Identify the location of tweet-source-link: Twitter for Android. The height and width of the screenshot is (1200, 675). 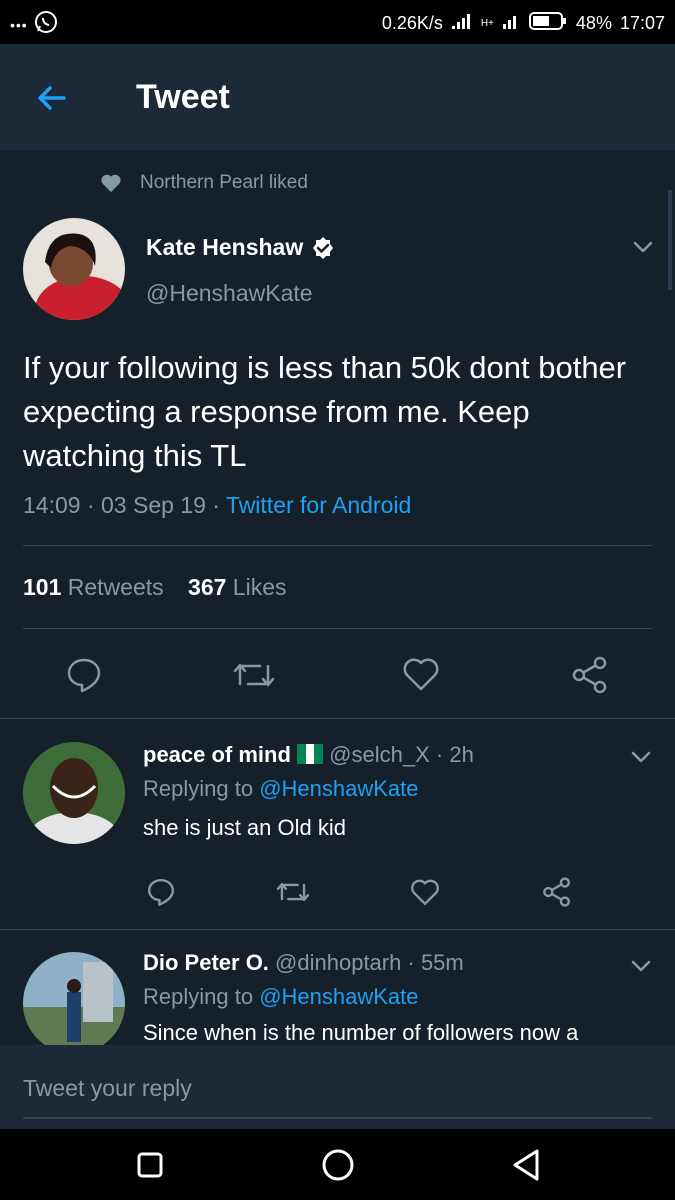
(318, 505).